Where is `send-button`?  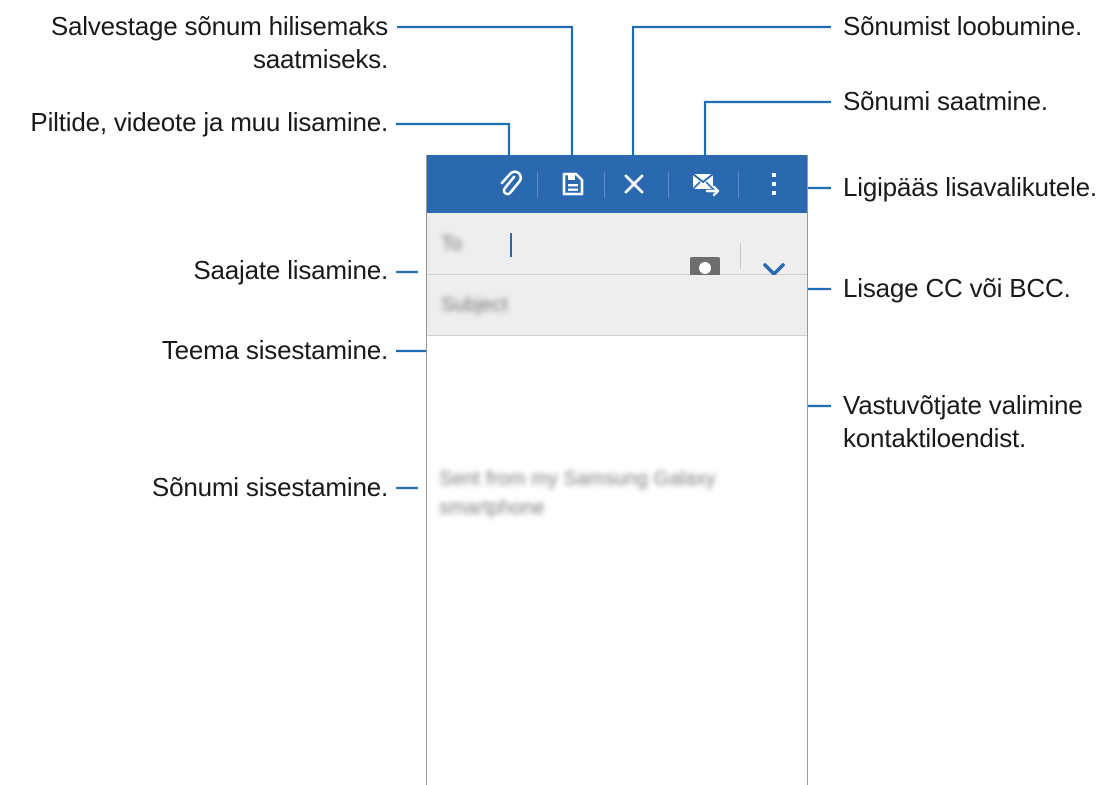
send-button is located at coordinates (706, 184).